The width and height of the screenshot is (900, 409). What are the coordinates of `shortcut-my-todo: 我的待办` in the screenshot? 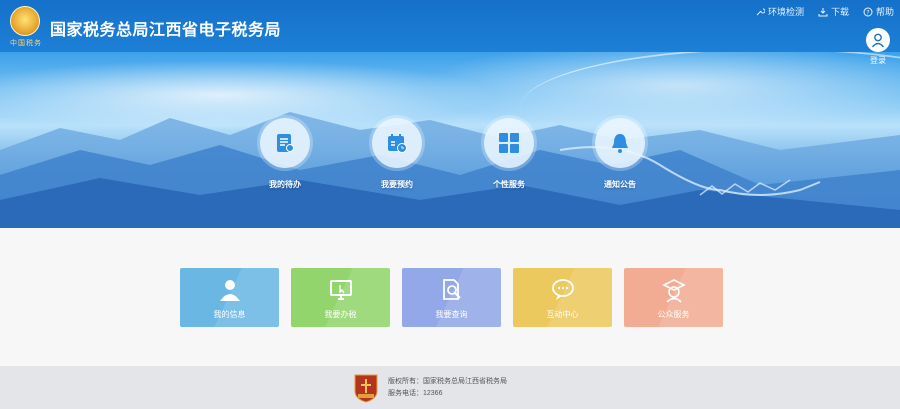 It's located at (285, 154).